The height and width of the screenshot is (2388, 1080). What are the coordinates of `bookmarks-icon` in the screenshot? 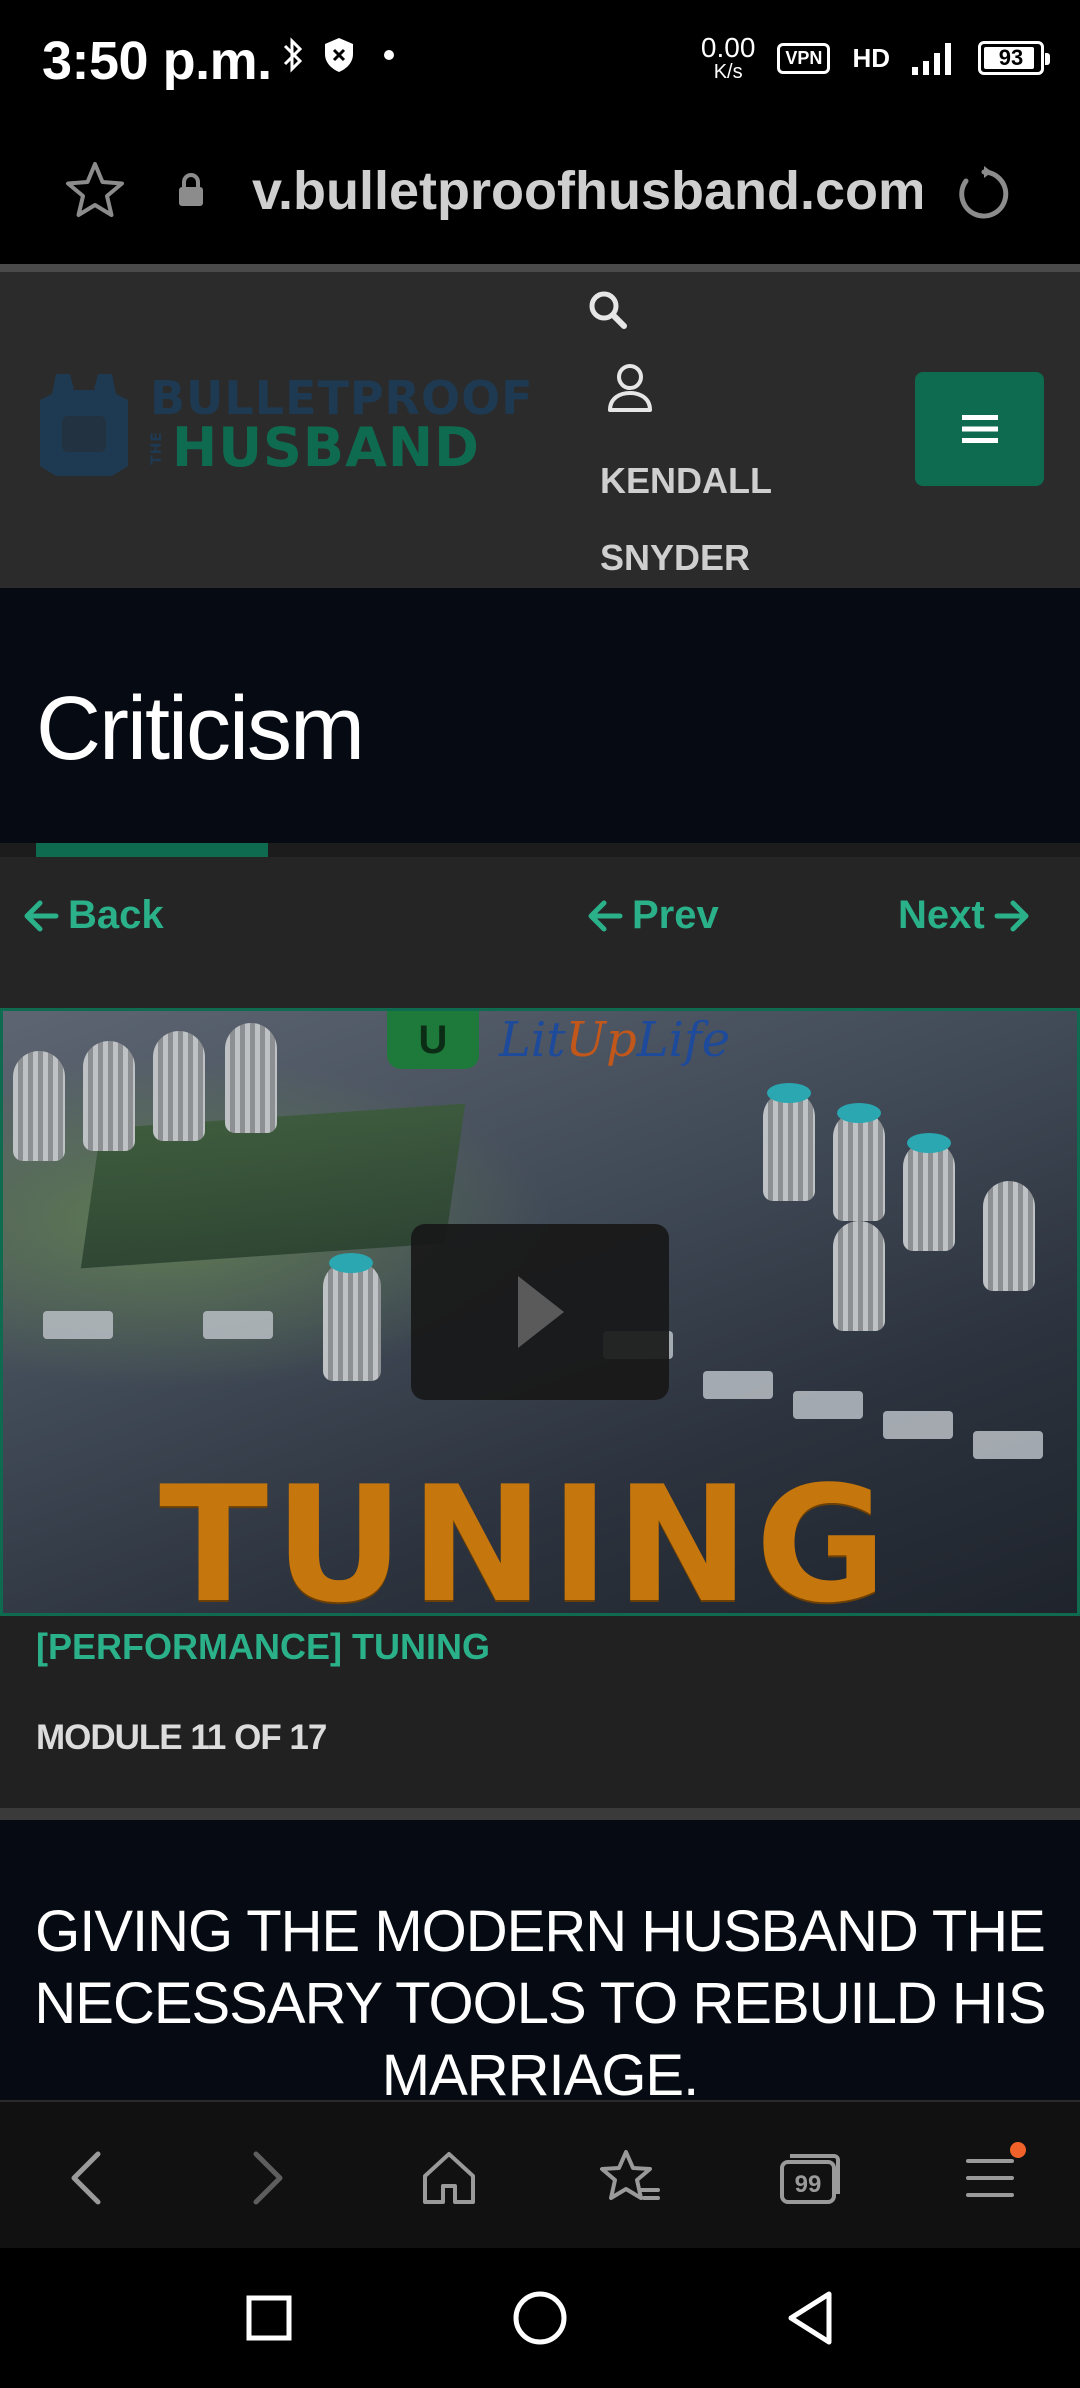 It's located at (630, 2175).